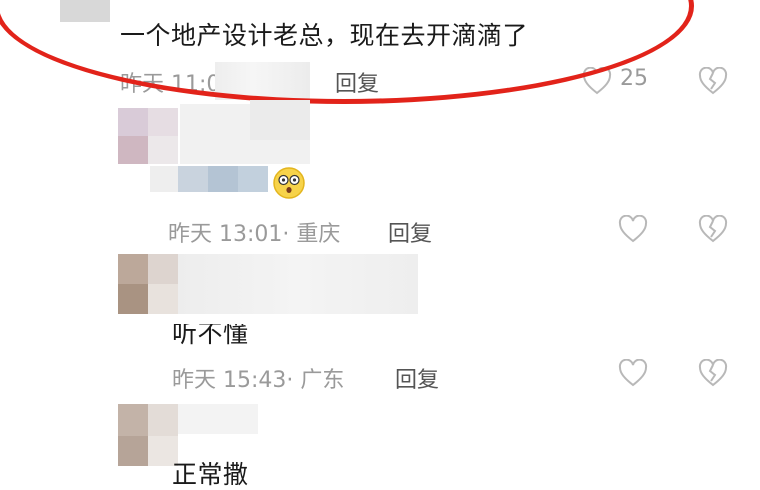 The image size is (760, 490). I want to click on comment-meta: 昨天 13:01· 重庆, so click(254, 234).